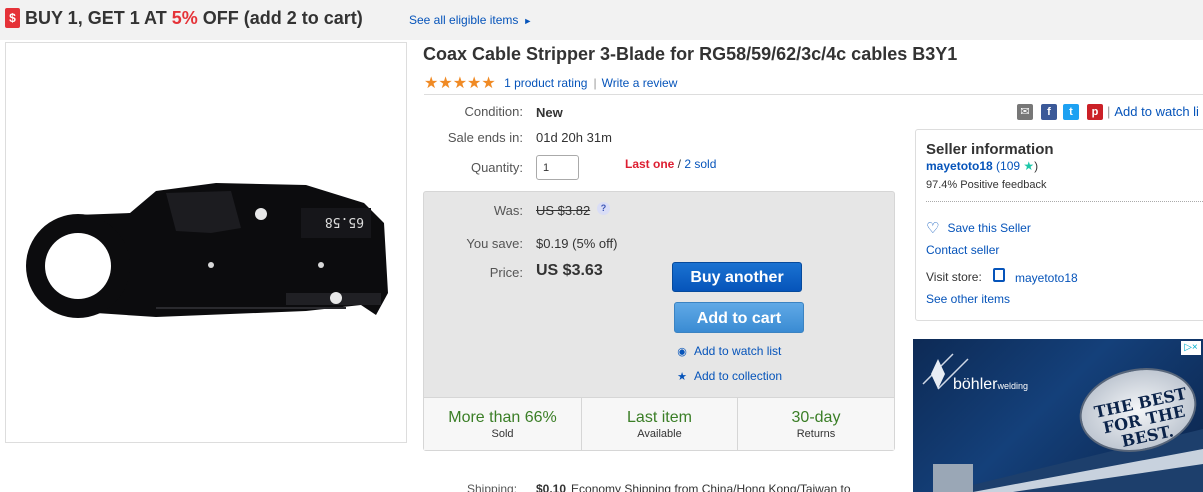  Describe the element at coordinates (506, 272) in the screenshot. I see `price-label: Price:` at that location.